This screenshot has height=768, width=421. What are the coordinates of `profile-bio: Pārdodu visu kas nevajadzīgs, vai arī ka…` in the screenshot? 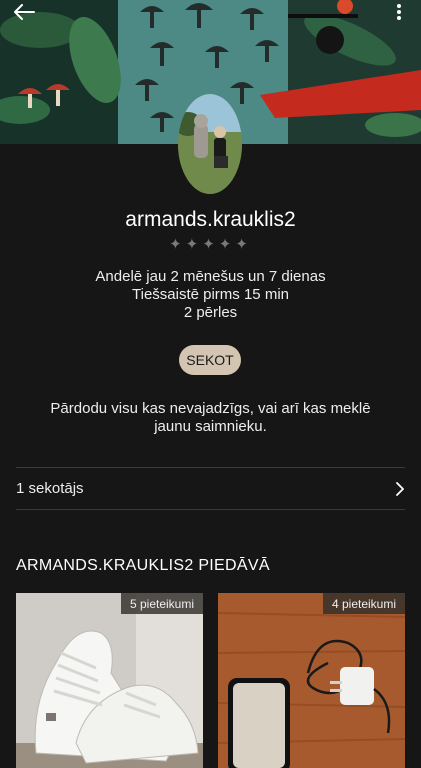 It's located at (210, 417).